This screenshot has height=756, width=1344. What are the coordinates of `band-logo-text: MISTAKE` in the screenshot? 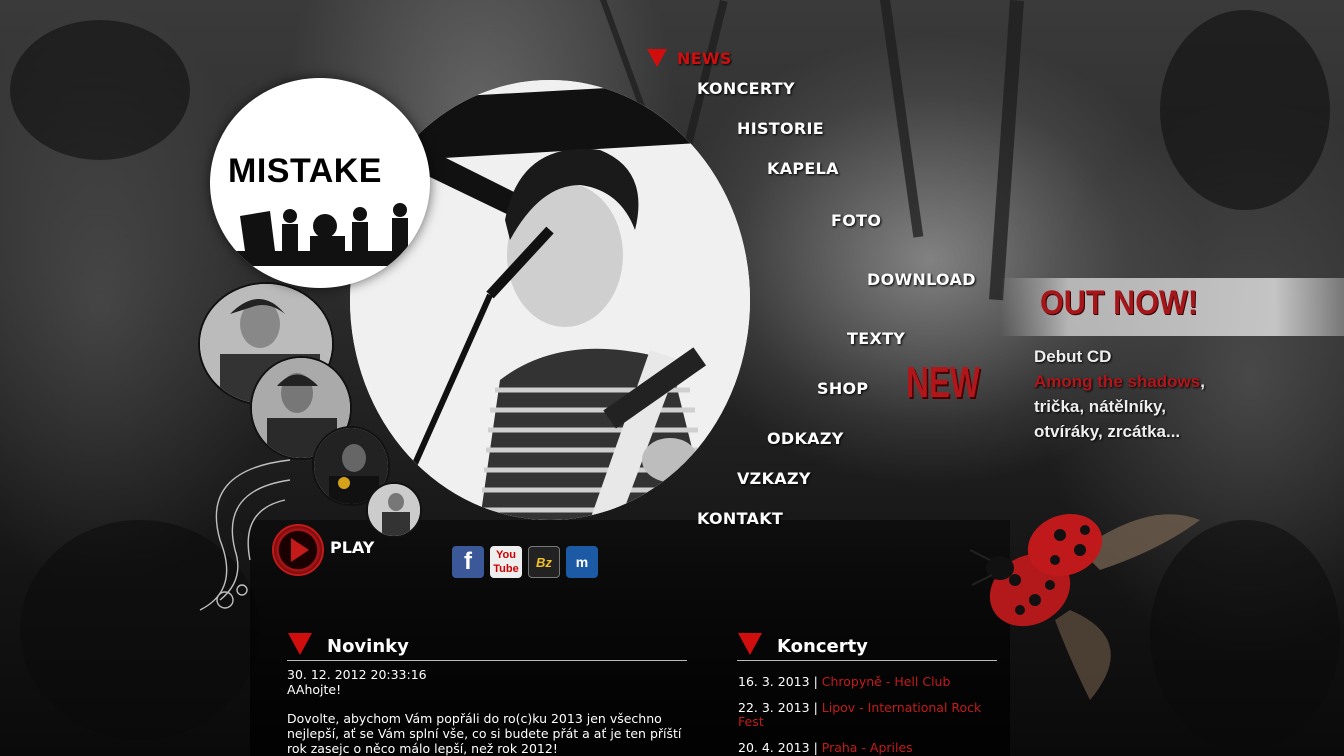 It's located at (305, 171).